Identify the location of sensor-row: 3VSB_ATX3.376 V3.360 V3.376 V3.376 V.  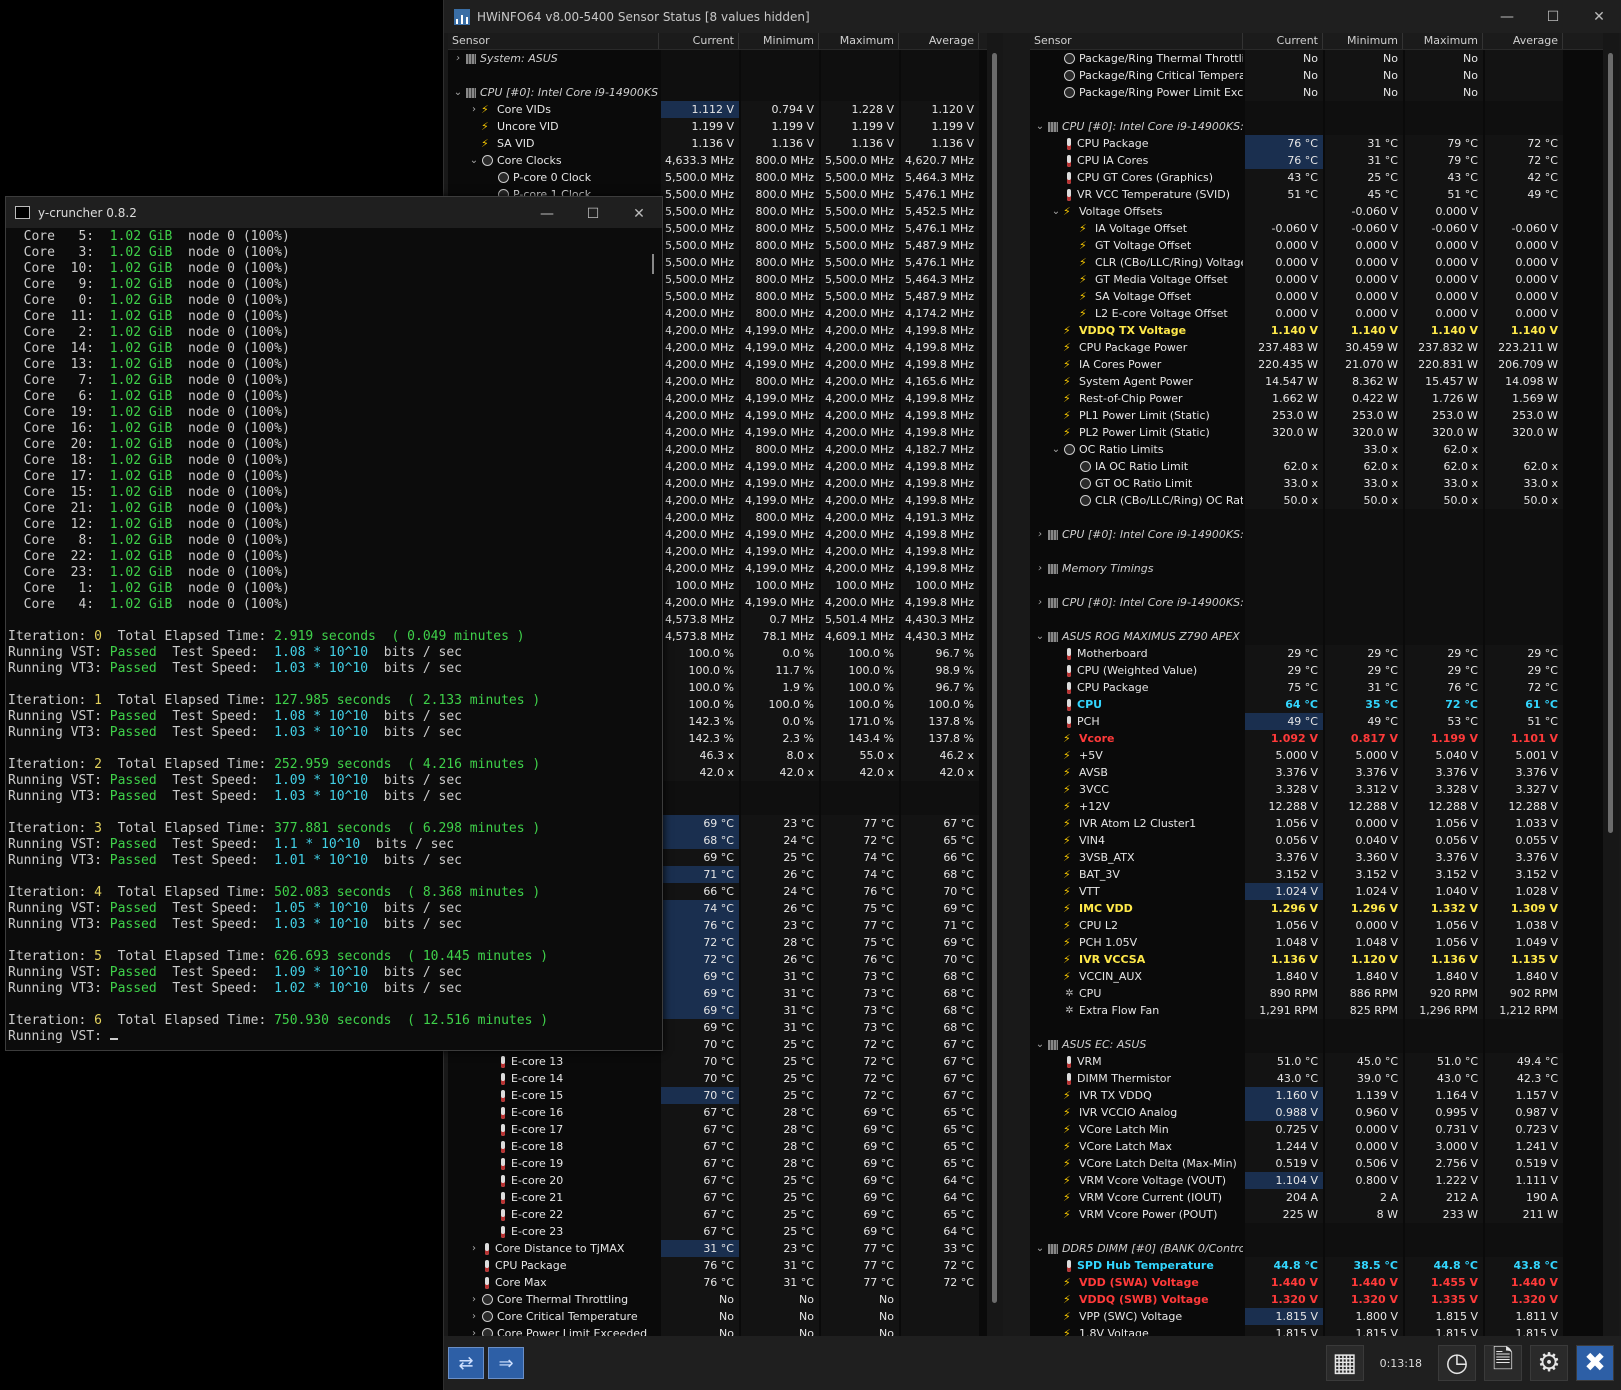
(1316, 857).